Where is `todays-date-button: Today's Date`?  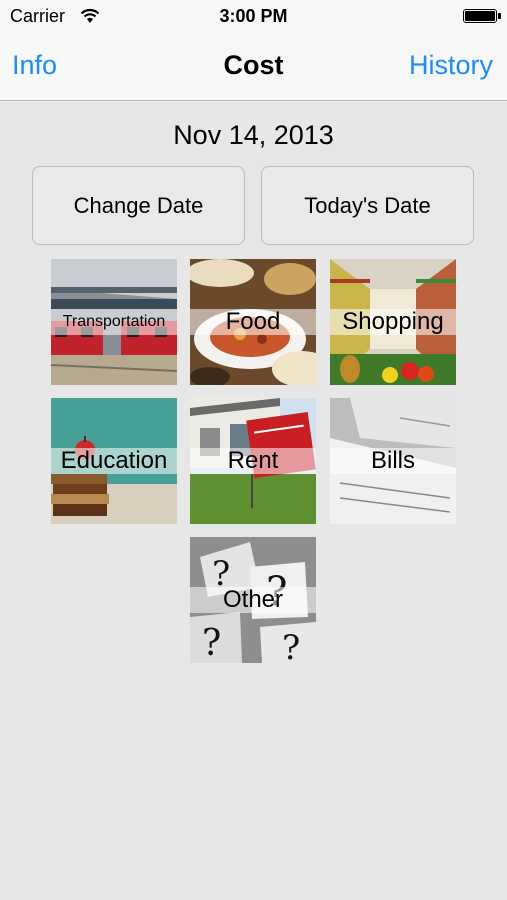
todays-date-button: Today's Date is located at coordinates (367, 205).